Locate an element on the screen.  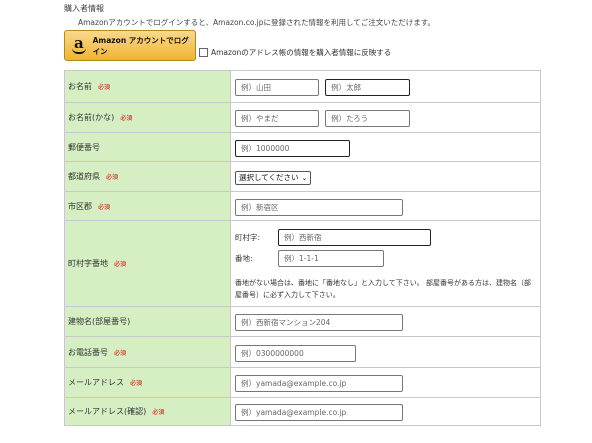
amazon-login-button: a Amazon アカウントでログイン is located at coordinates (130, 45).